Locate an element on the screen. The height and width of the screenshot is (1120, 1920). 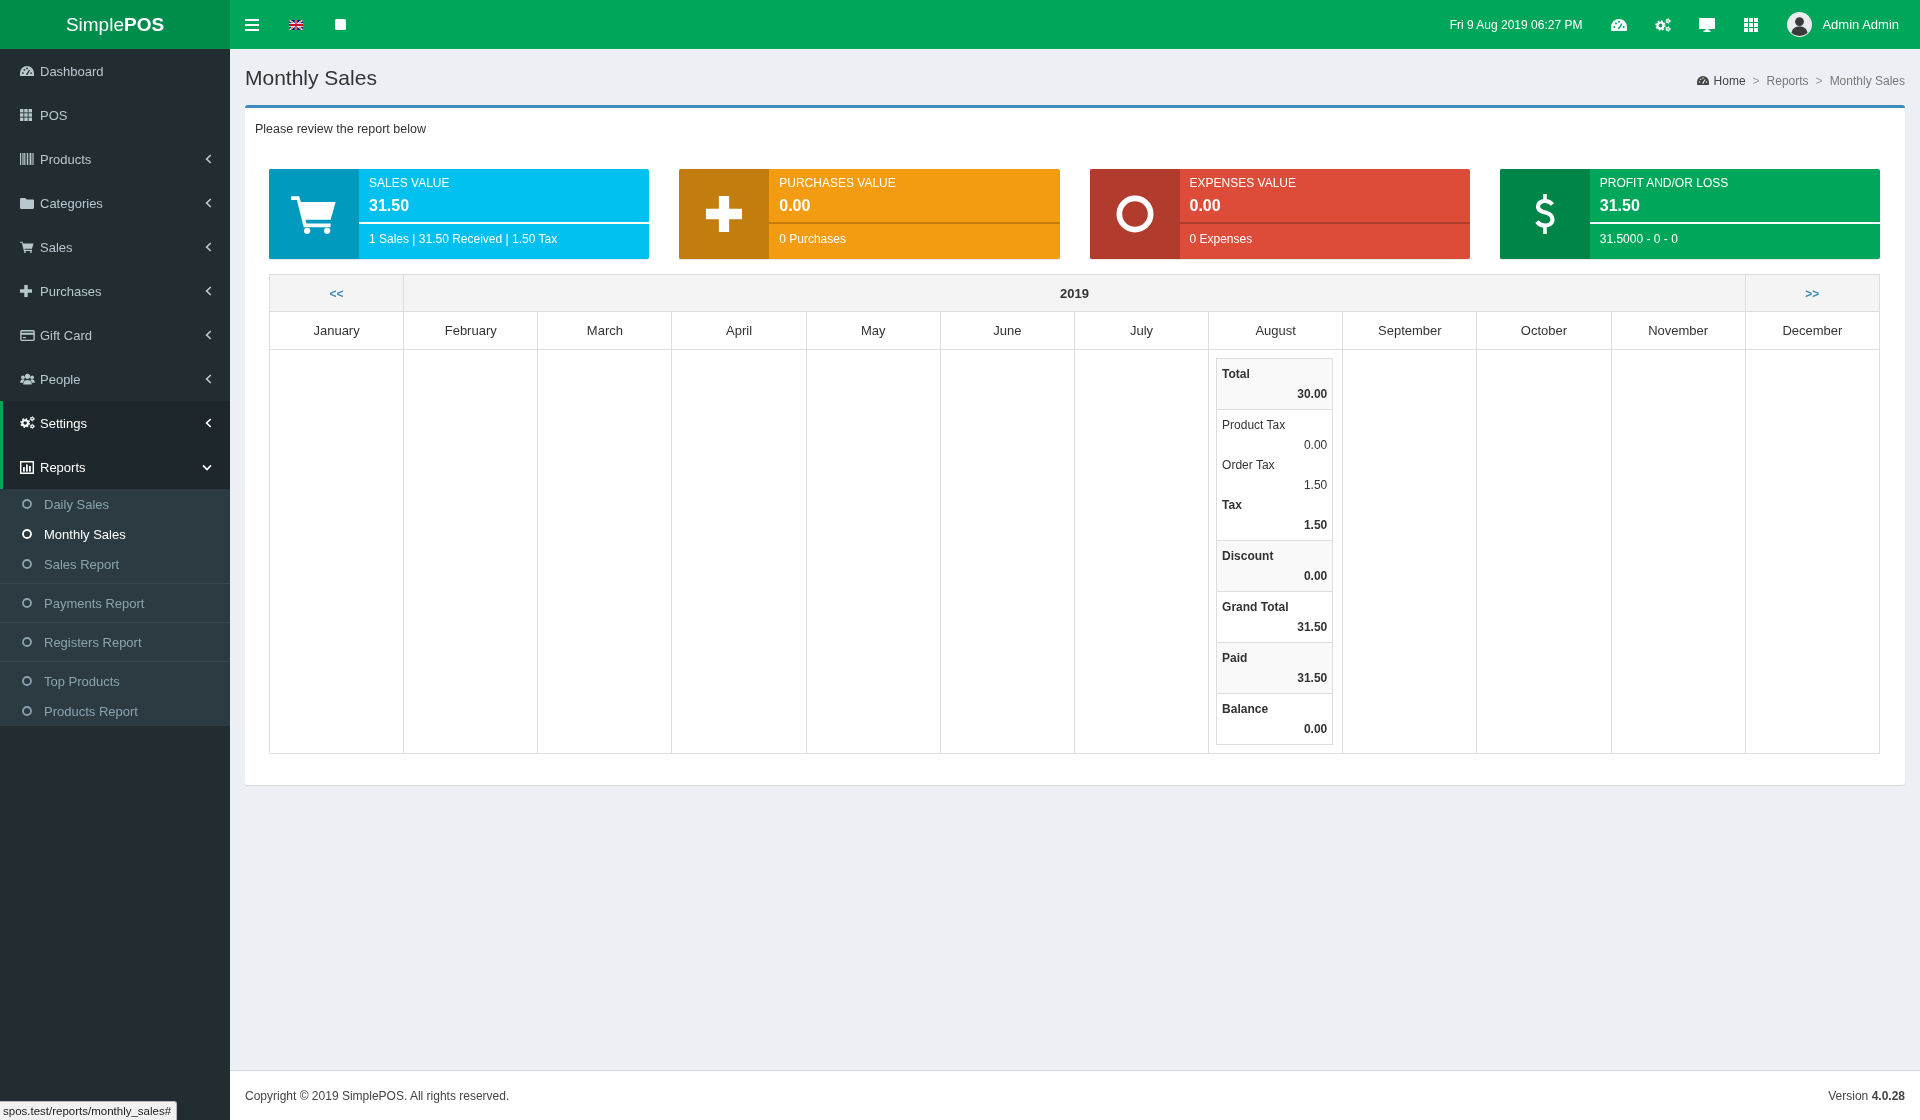
summary-label: Total is located at coordinates (1236, 374).